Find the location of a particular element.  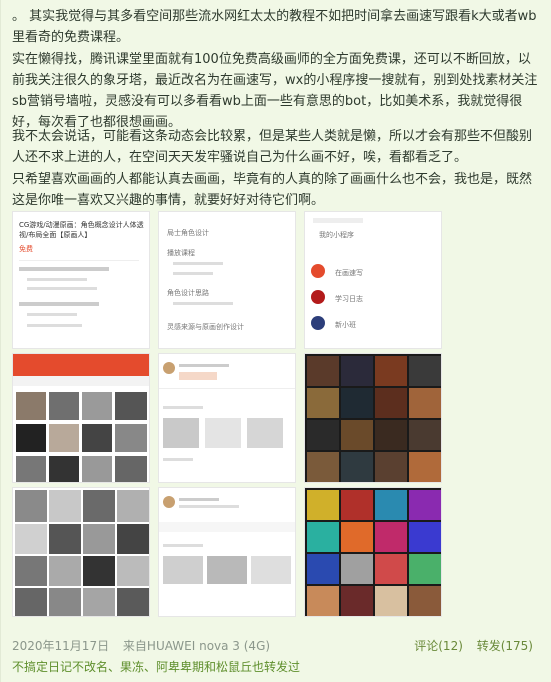

search-bar is located at coordinates (338, 220).